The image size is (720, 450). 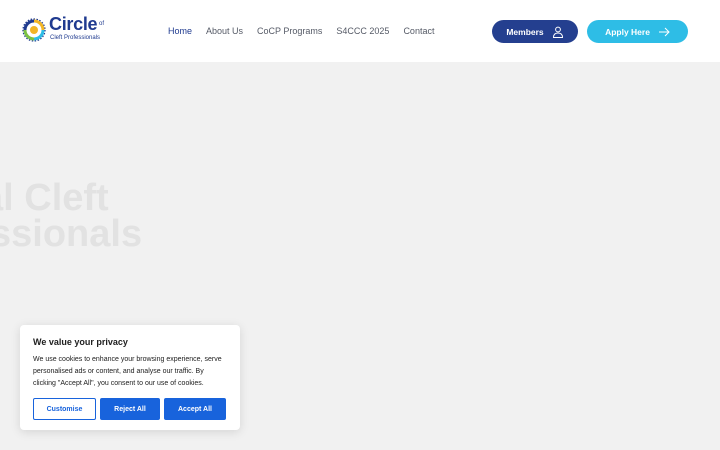 What do you see at coordinates (224, 31) in the screenshot?
I see `nav-about-us: About Us` at bounding box center [224, 31].